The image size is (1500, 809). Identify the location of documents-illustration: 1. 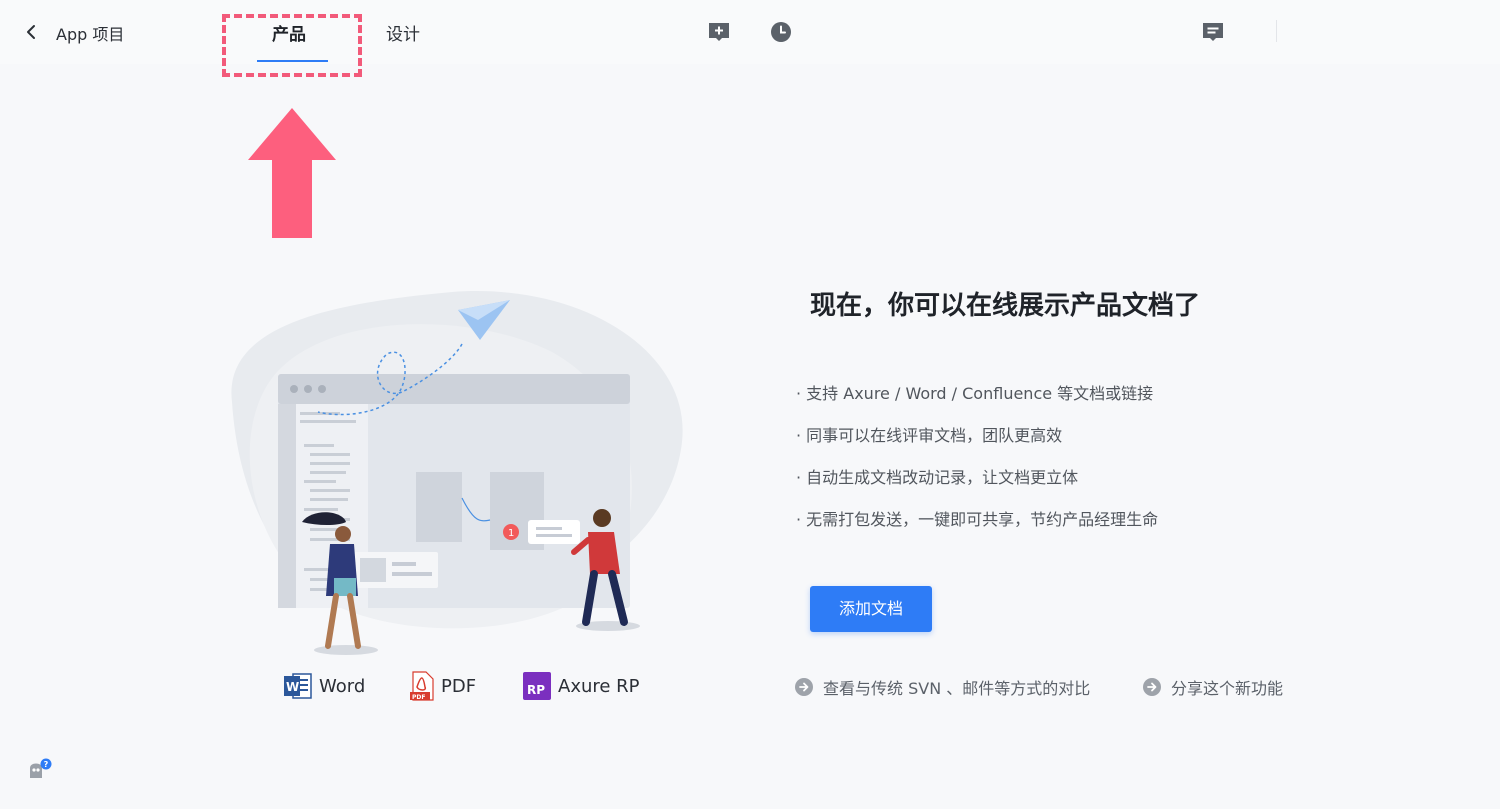
(457, 473).